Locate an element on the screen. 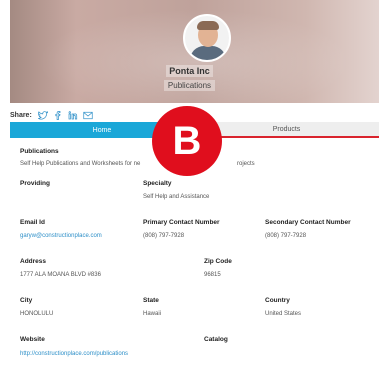 The image size is (379, 378). country-label: Country is located at coordinates (277, 300).